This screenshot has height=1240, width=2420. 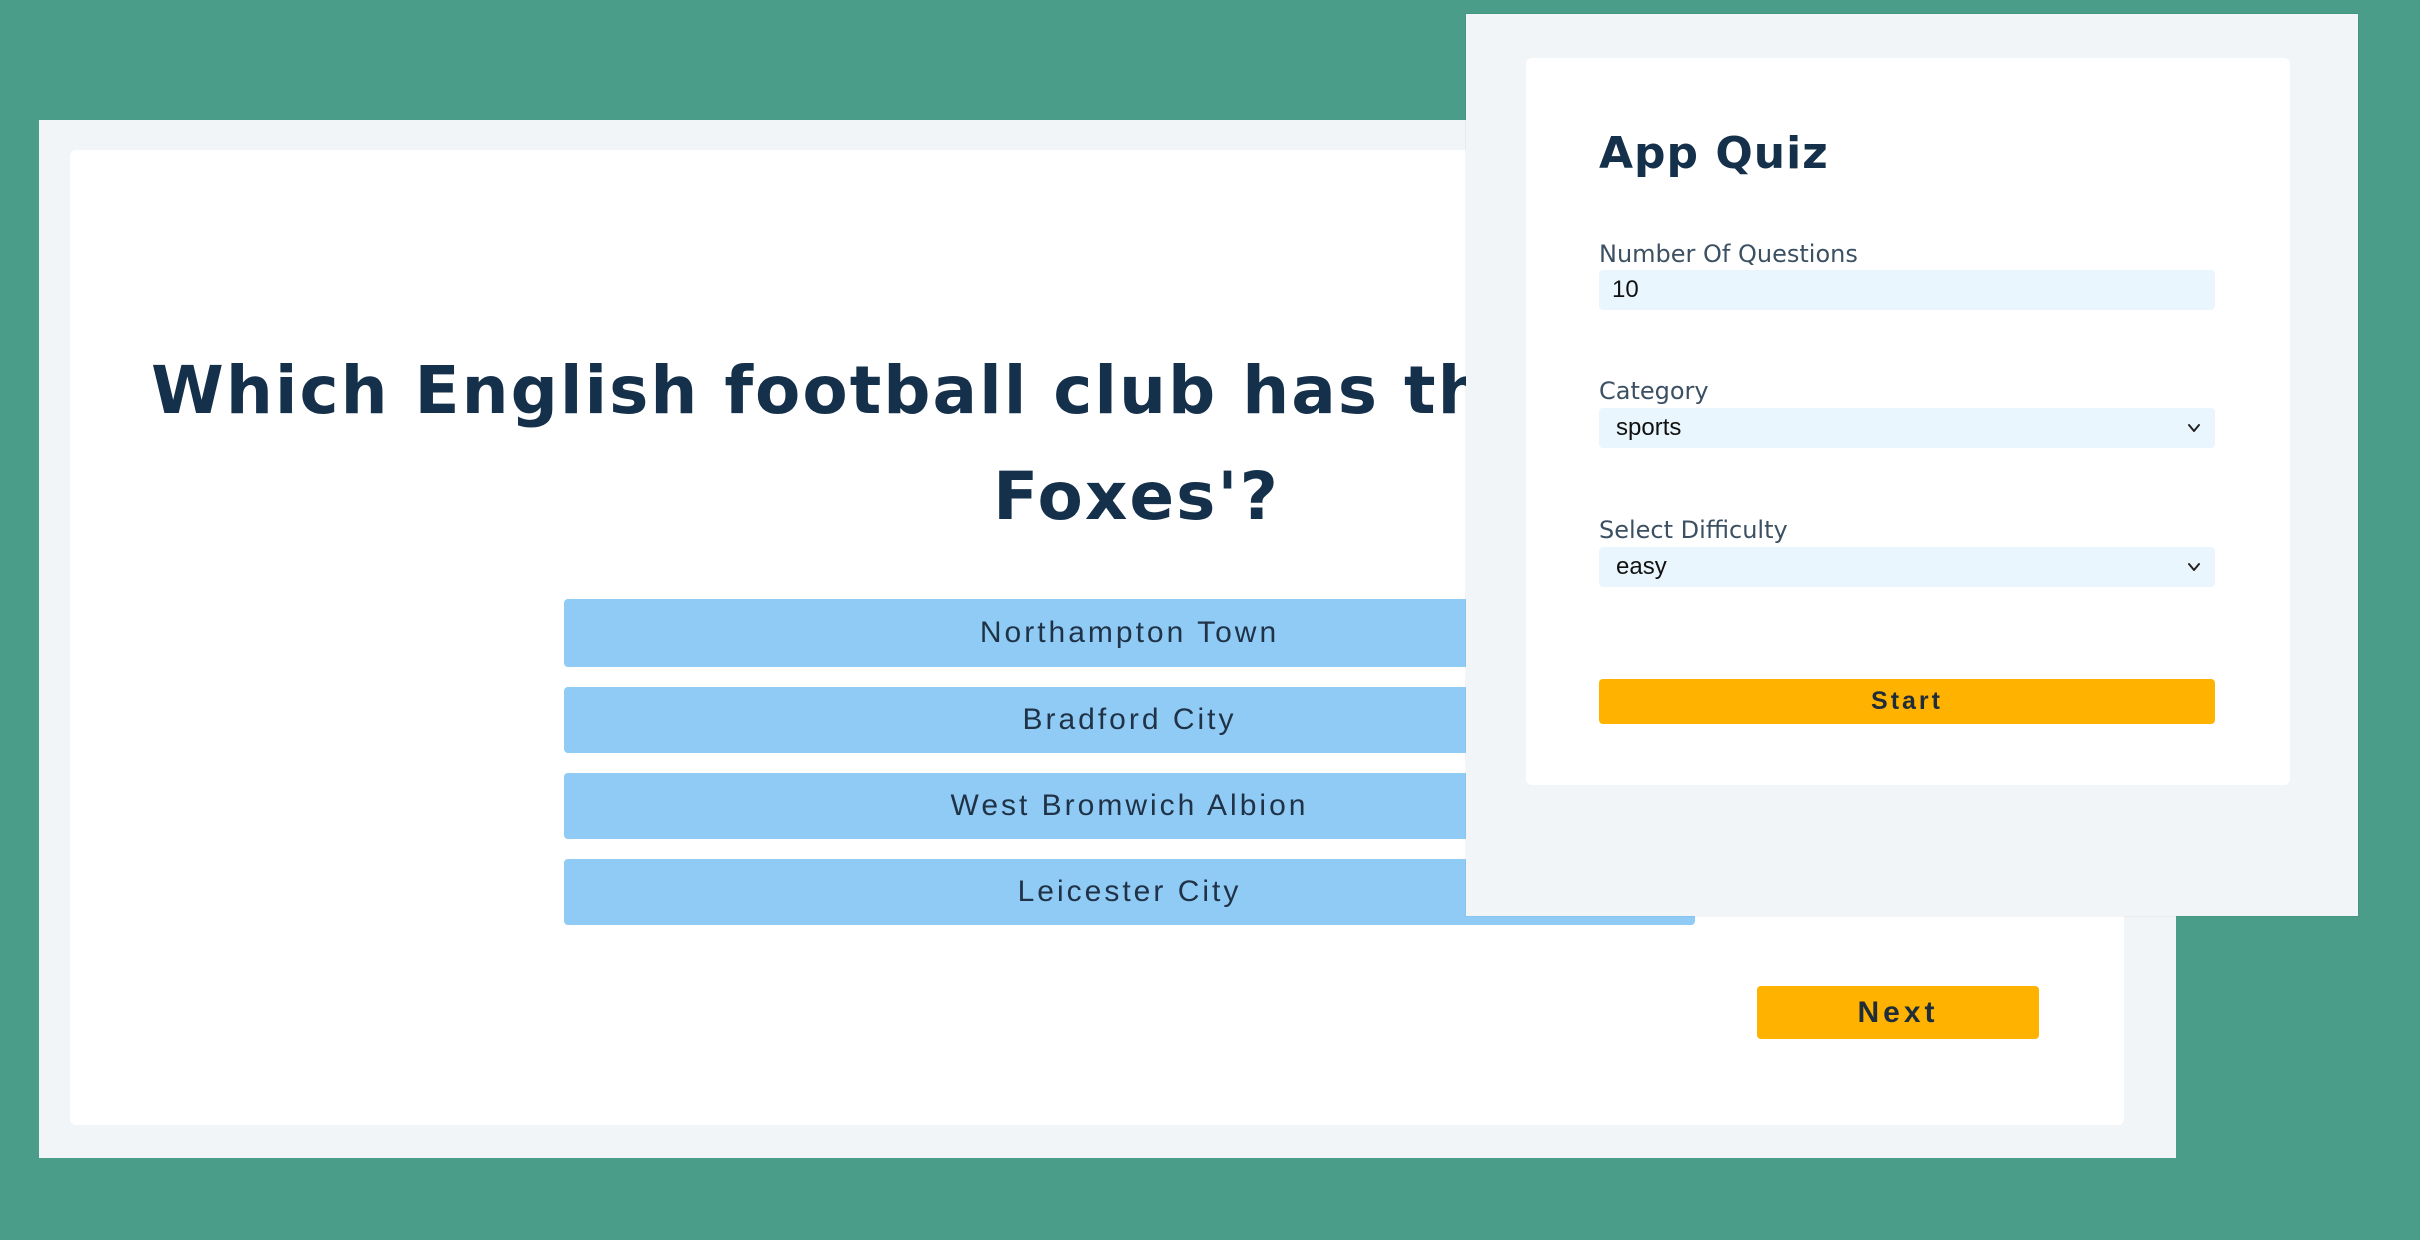 What do you see at coordinates (1649, 427) in the screenshot?
I see `category-value: sports` at bounding box center [1649, 427].